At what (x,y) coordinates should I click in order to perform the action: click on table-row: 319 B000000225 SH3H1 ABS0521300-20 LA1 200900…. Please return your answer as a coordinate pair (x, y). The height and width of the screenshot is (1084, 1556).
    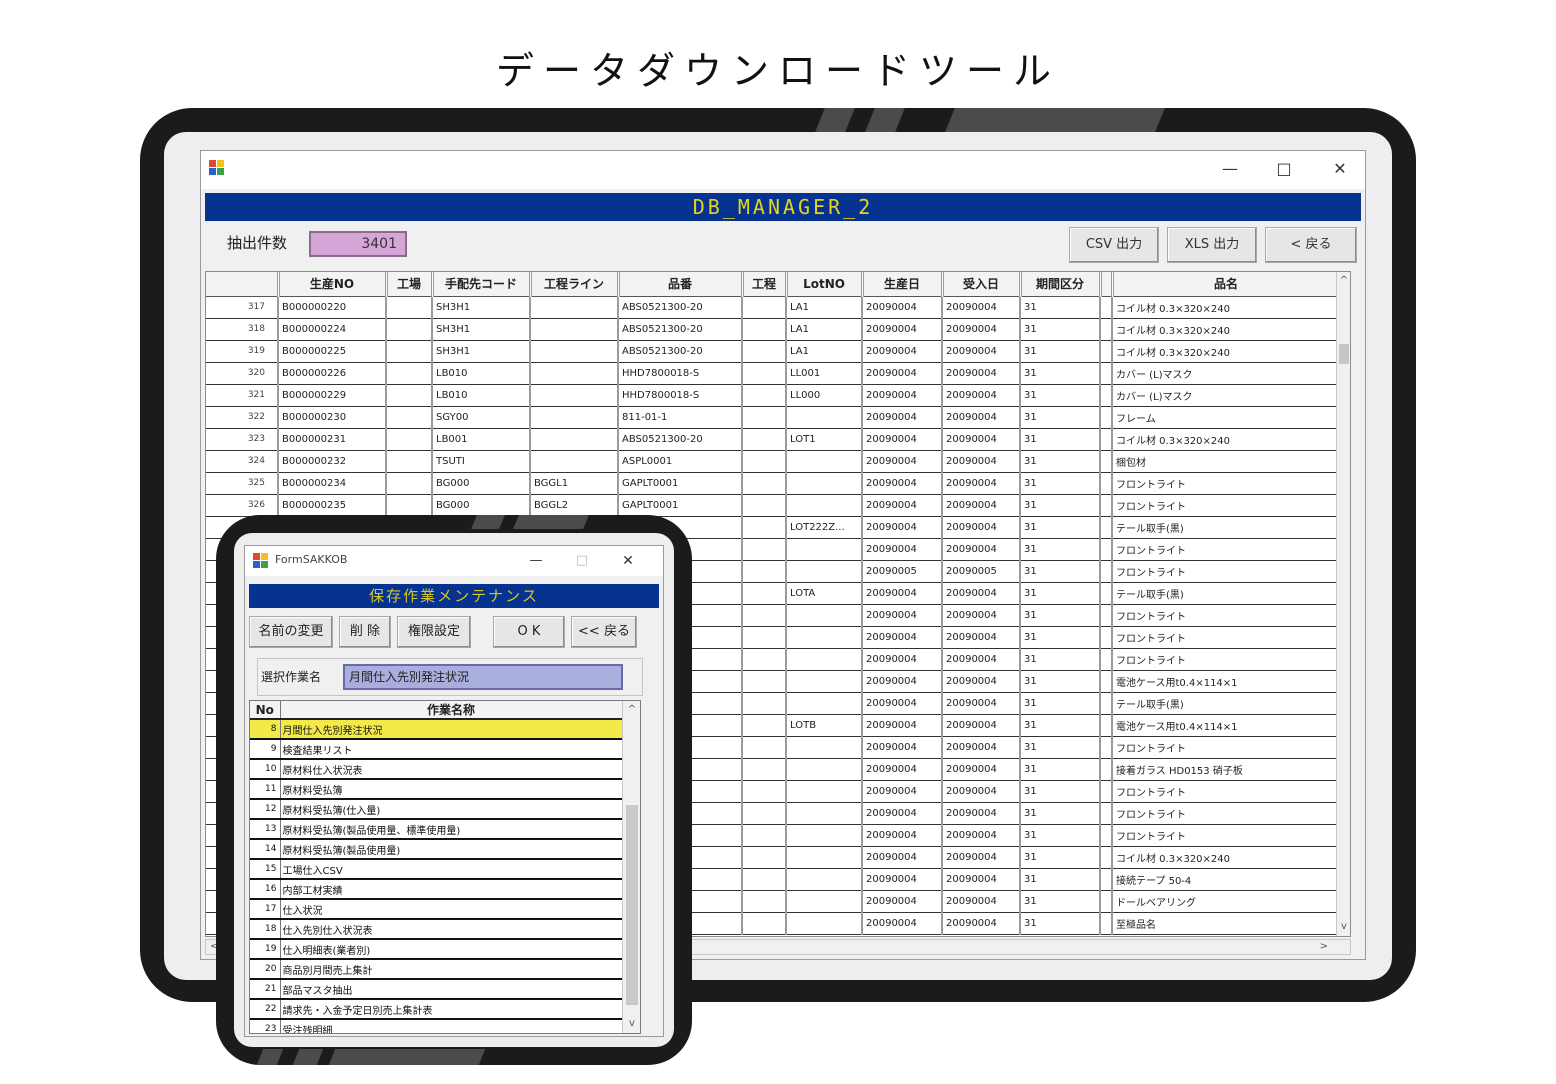
    Looking at the image, I should click on (773, 351).